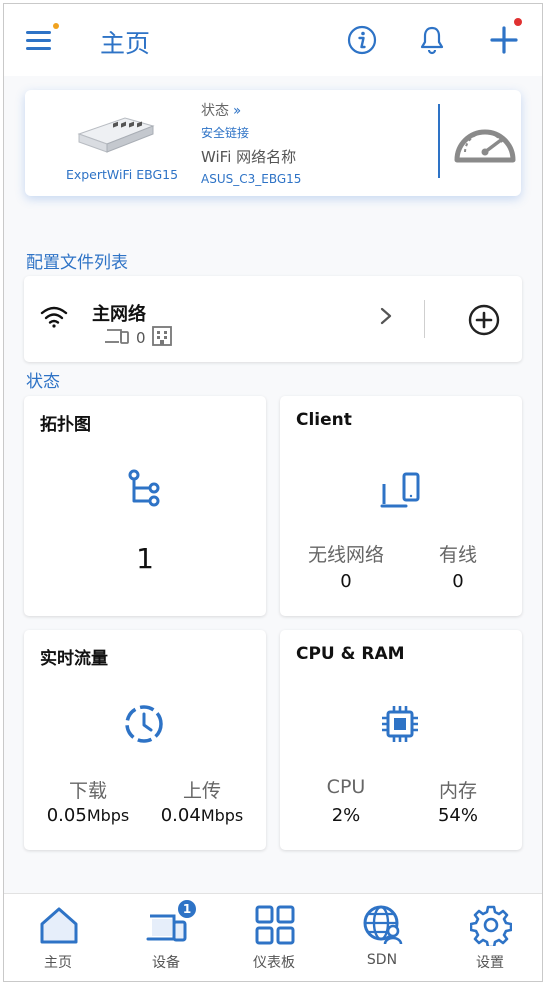 The width and height of the screenshot is (547, 985). What do you see at coordinates (43, 382) in the screenshot?
I see `status-section-title: 状态` at bounding box center [43, 382].